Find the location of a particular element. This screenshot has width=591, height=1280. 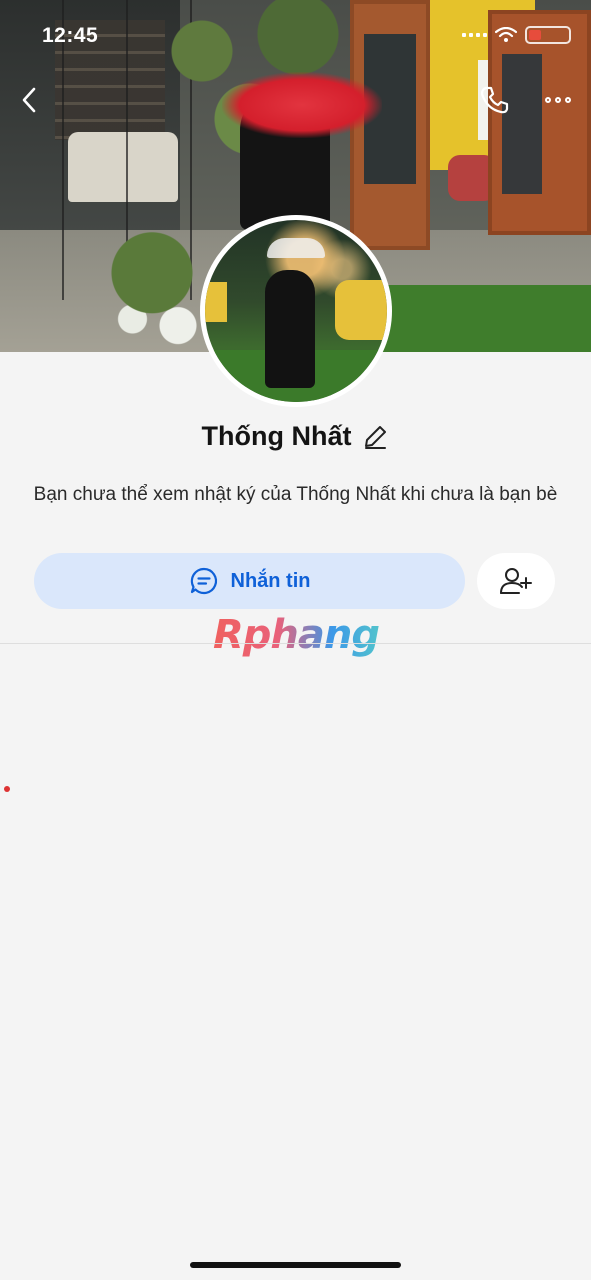

signal-icon is located at coordinates (474, 35).